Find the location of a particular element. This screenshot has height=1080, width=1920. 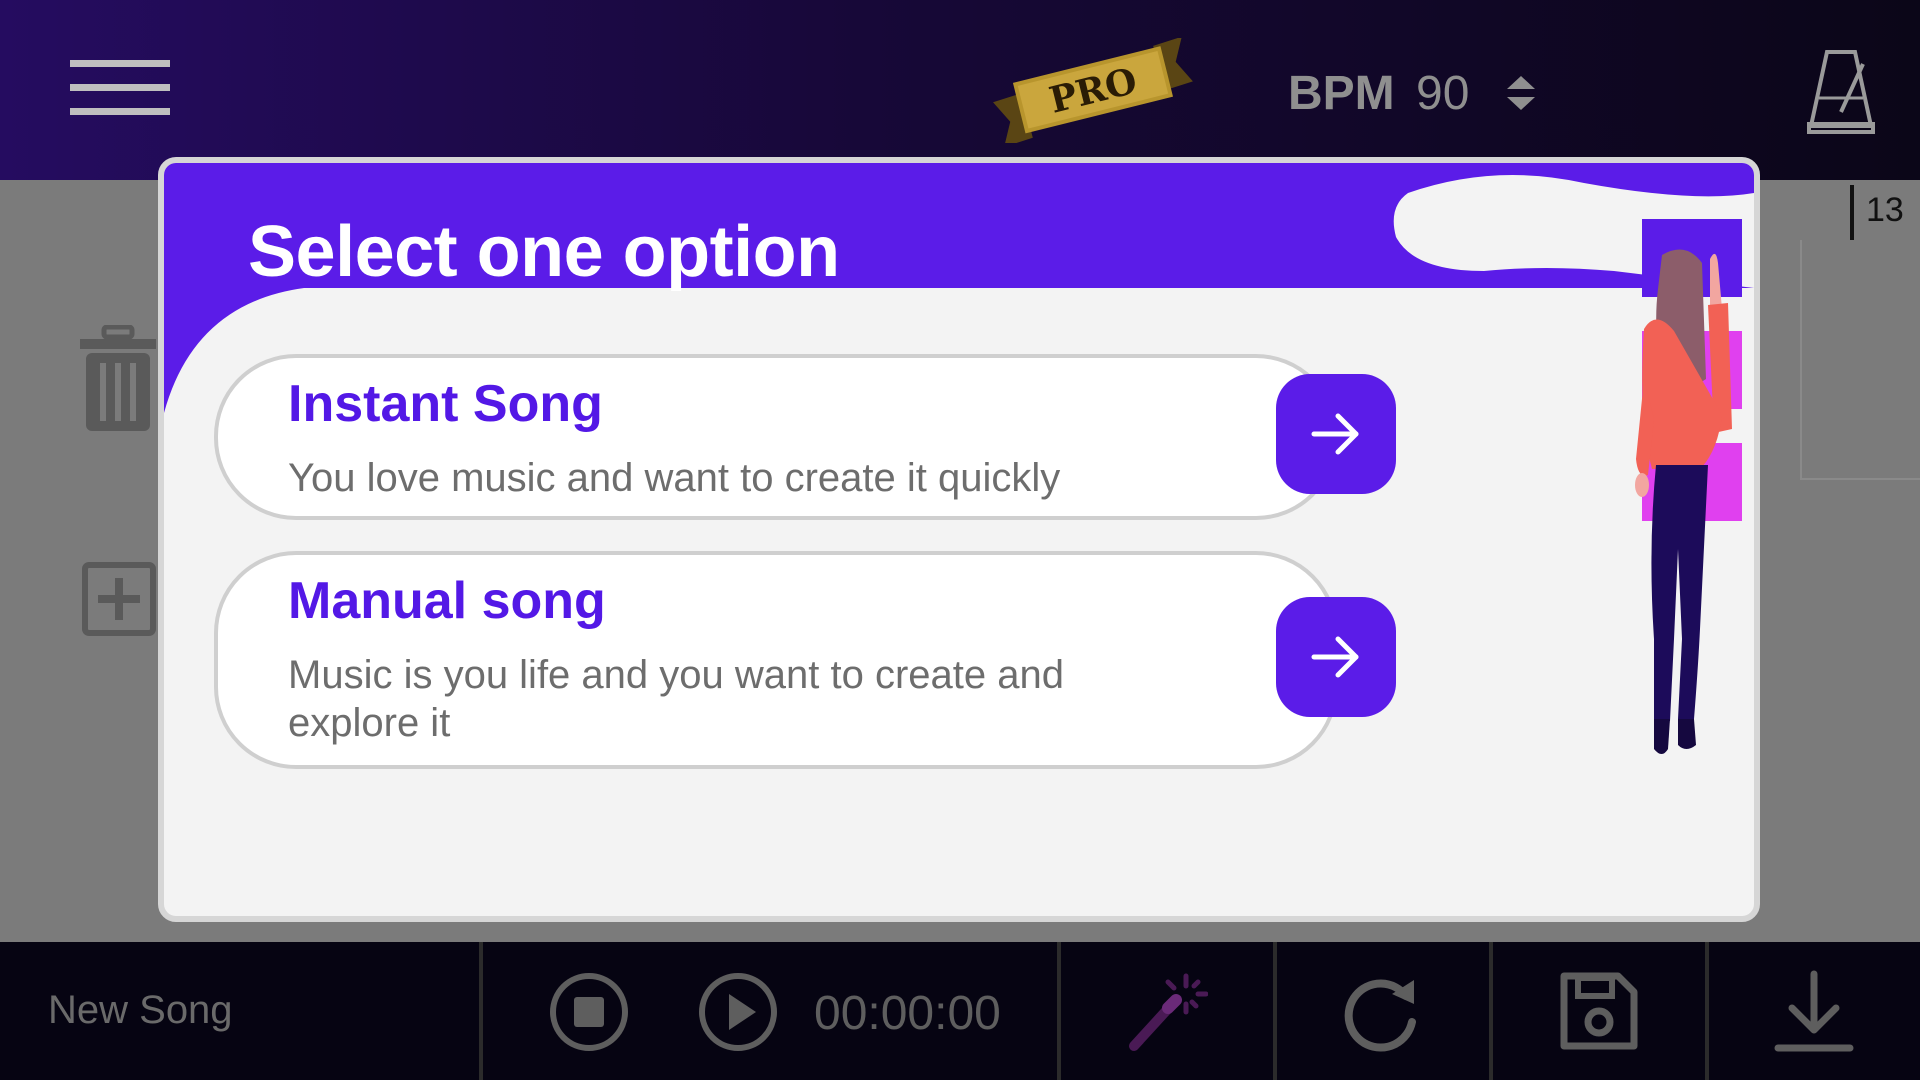

dialog-title: Select one option is located at coordinates (544, 252).